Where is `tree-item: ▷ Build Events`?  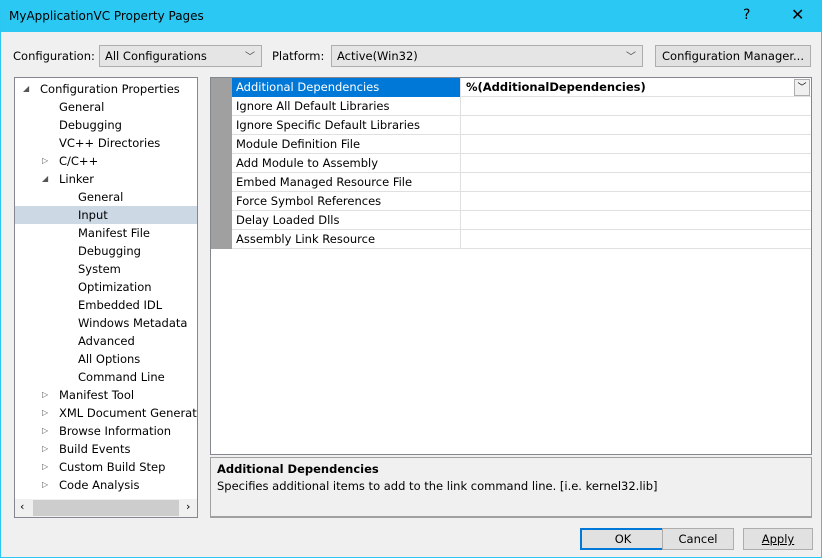
tree-item: ▷ Build Events is located at coordinates (106, 449).